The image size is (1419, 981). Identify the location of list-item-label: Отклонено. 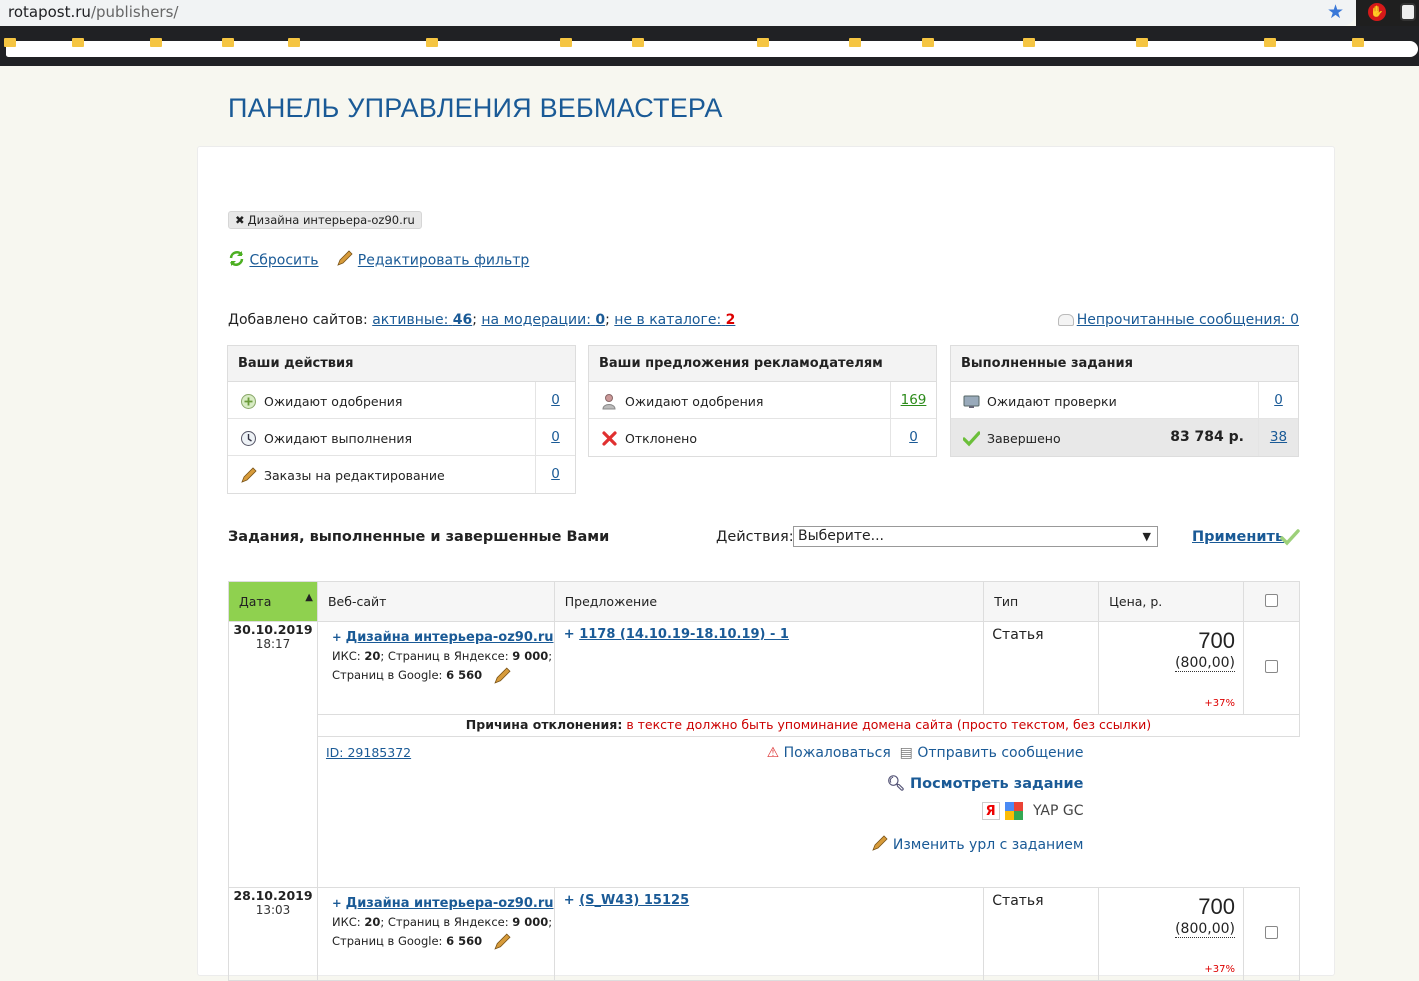
(661, 438).